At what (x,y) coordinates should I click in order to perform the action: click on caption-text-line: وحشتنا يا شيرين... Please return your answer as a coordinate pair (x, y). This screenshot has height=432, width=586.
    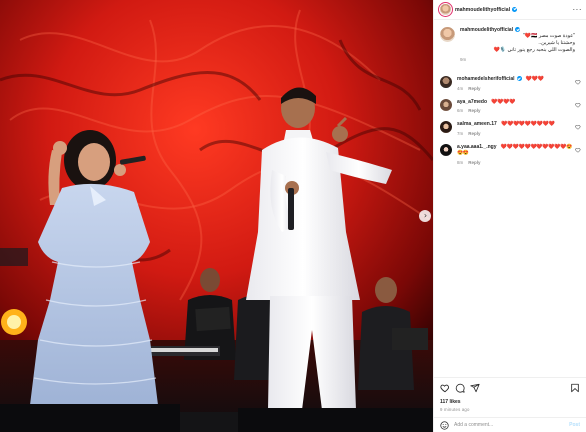
    Looking at the image, I should click on (556, 43).